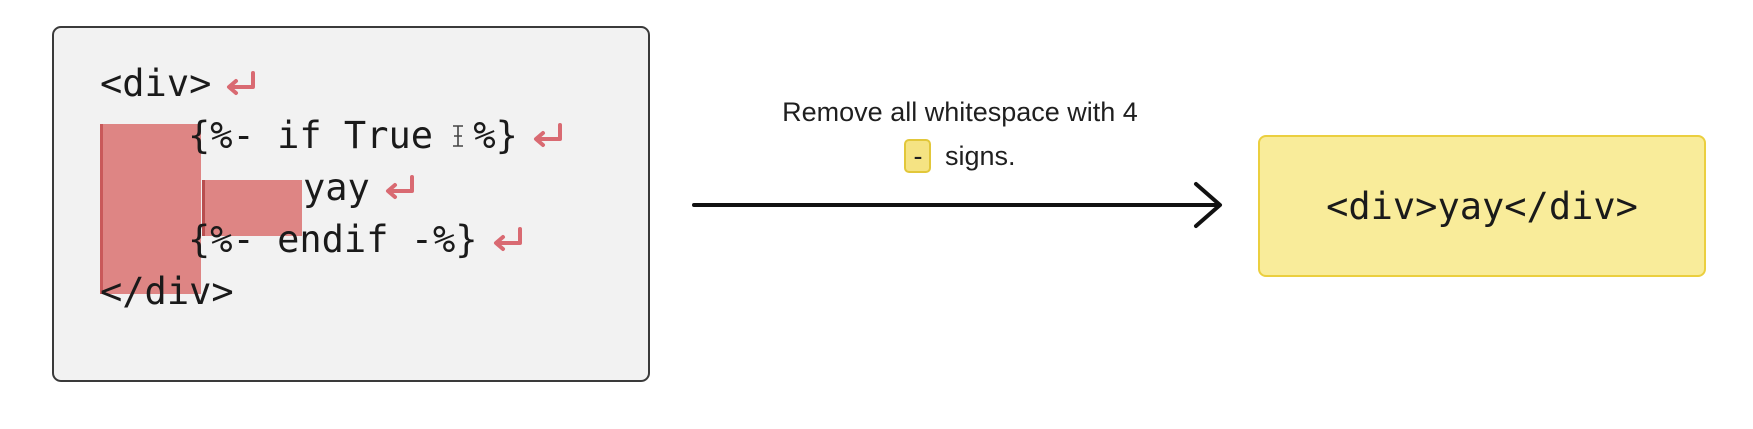  I want to click on code-text-if-start: {%- if True, so click(322, 135).